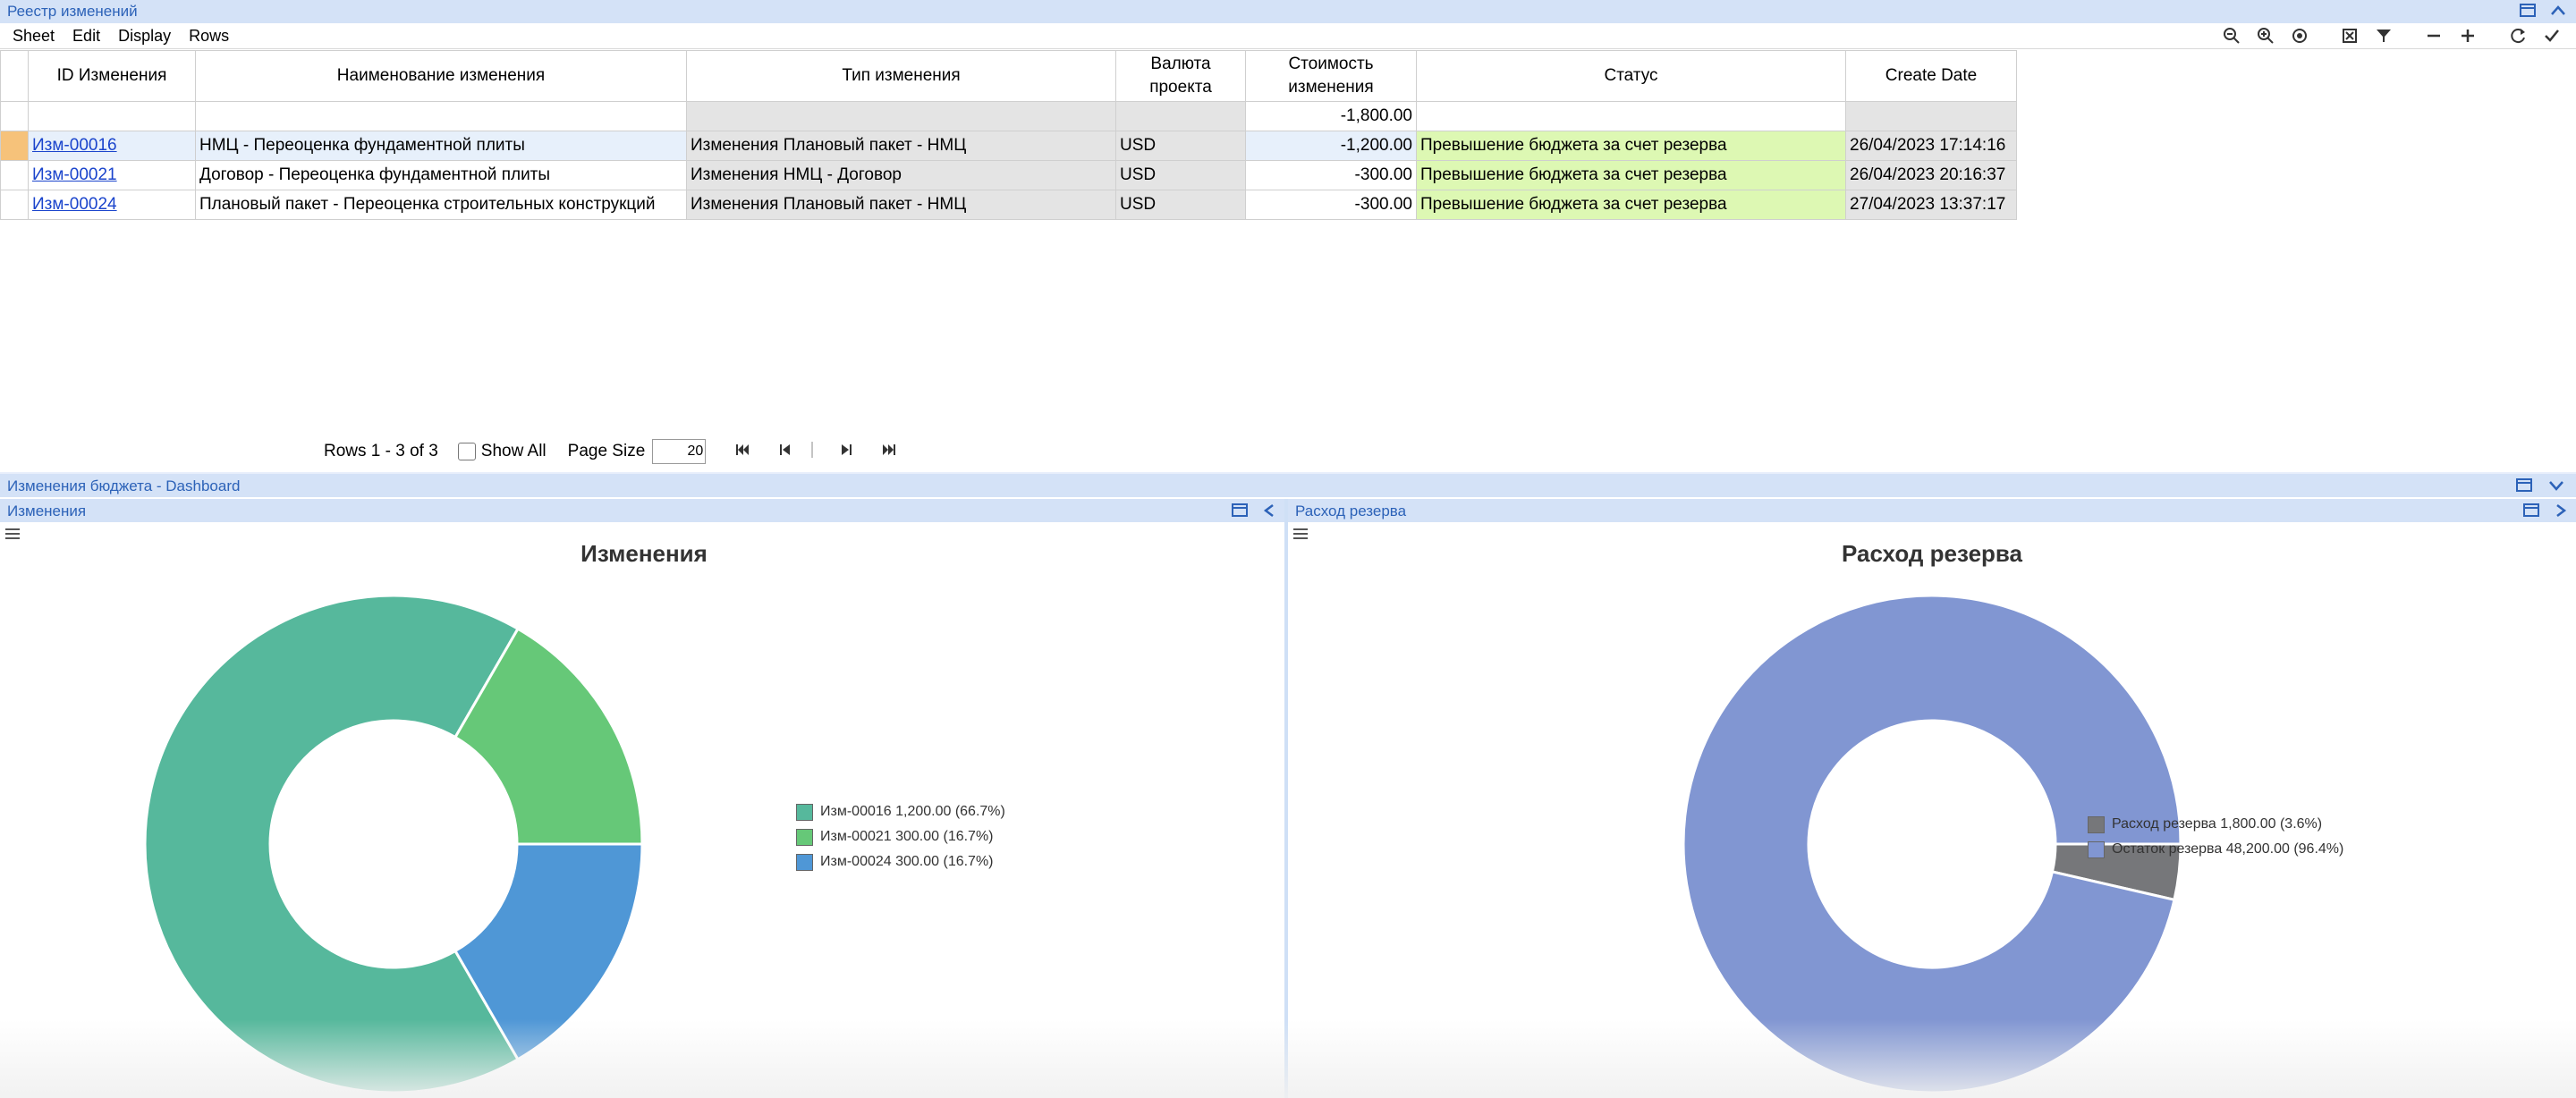 Image resolution: width=2576 pixels, height=1098 pixels. I want to click on legend-item: Изм-00024 300.00 (16.7%), so click(900, 861).